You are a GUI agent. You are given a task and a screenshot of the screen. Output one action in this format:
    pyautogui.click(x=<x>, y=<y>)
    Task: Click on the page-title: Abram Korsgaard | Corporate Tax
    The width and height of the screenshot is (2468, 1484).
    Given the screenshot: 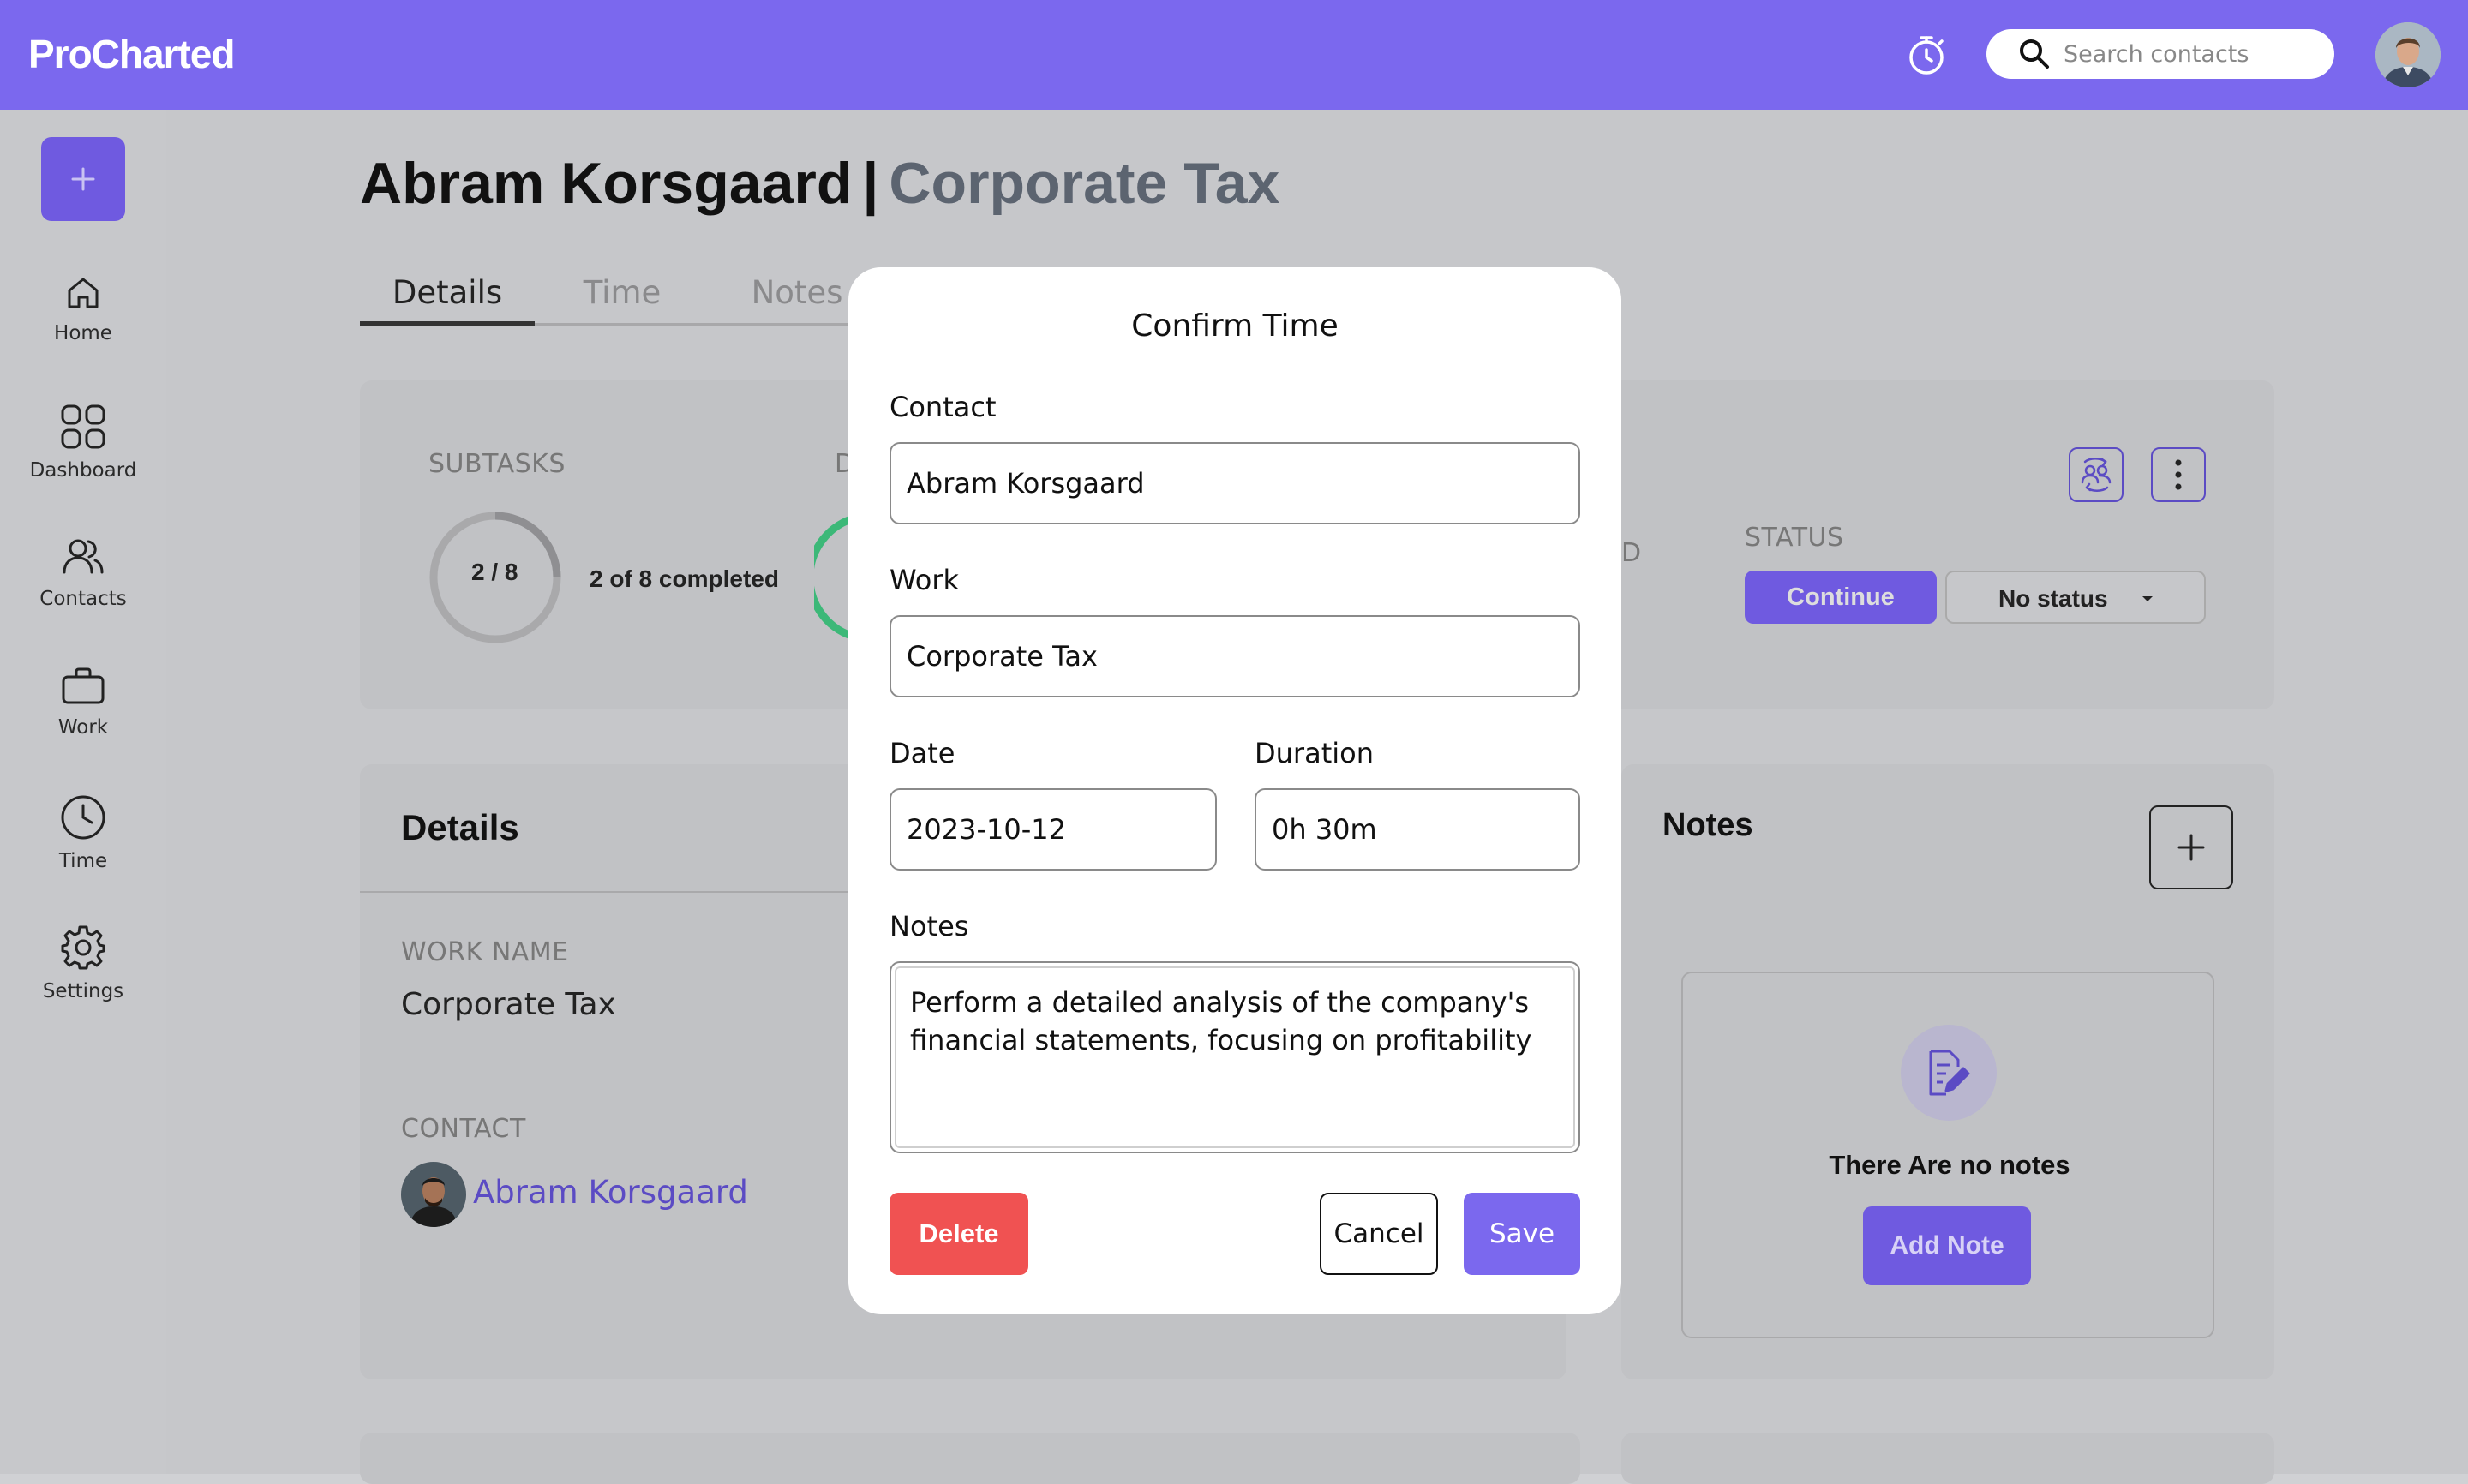 What is the action you would take?
    pyautogui.click(x=819, y=184)
    